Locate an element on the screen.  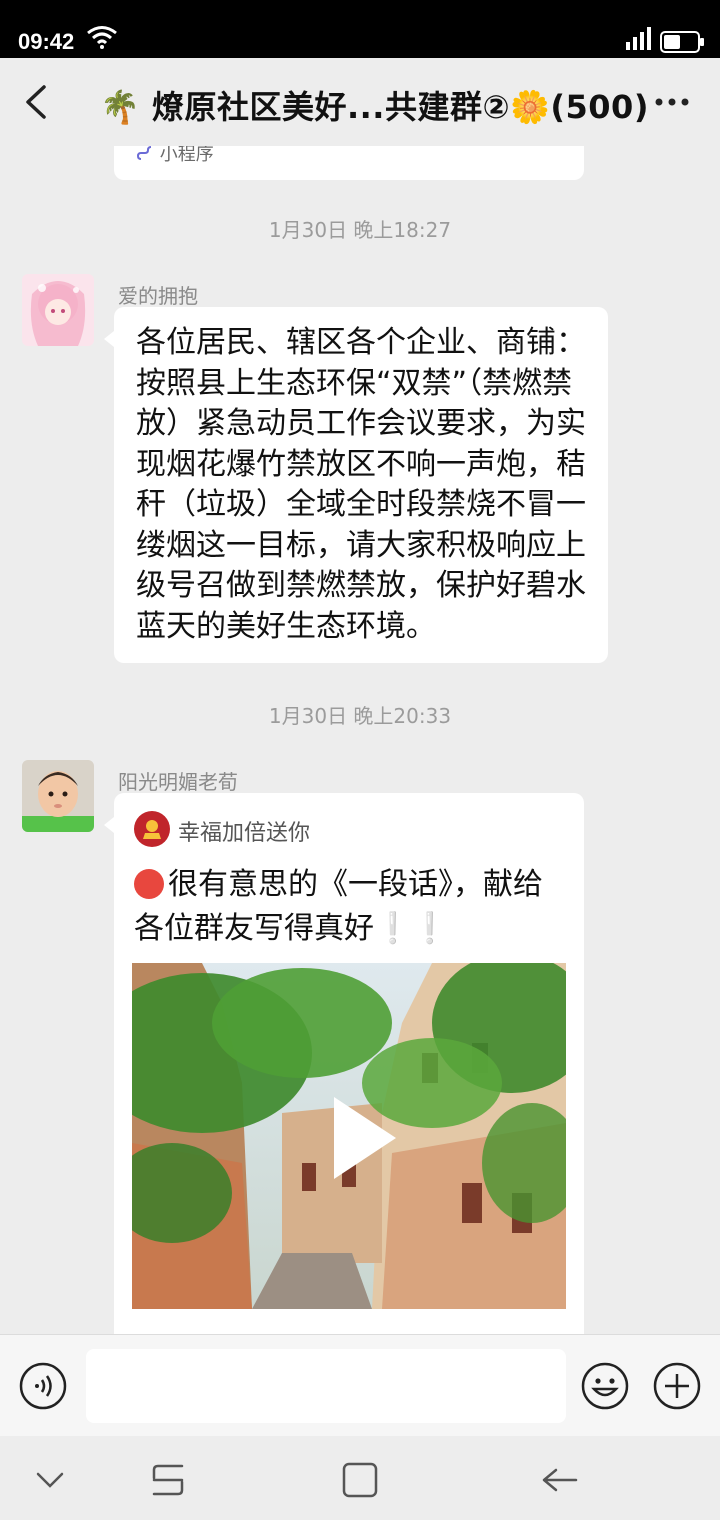
system-nav-bar is located at coordinates (360, 1478).